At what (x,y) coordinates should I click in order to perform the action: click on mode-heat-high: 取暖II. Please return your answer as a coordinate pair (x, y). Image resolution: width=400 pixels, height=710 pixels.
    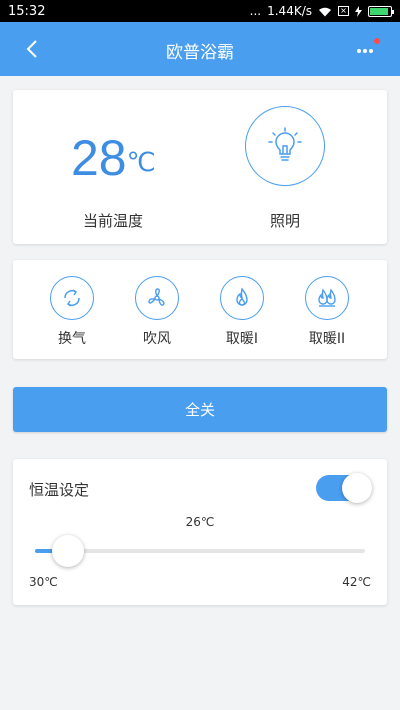
    Looking at the image, I should click on (327, 312).